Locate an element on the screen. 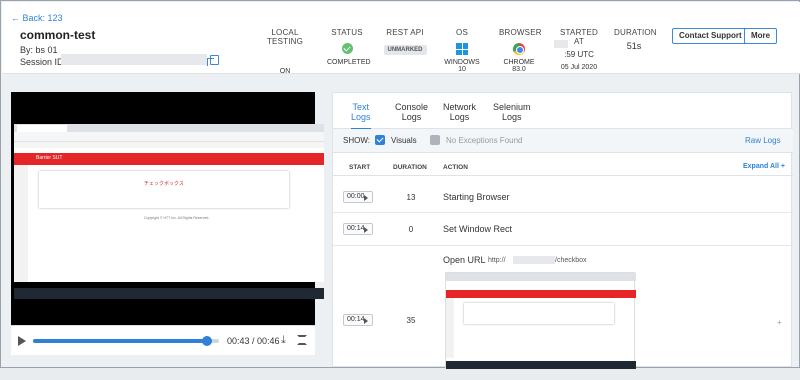 The image size is (800, 380). chrome-icon is located at coordinates (519, 49).